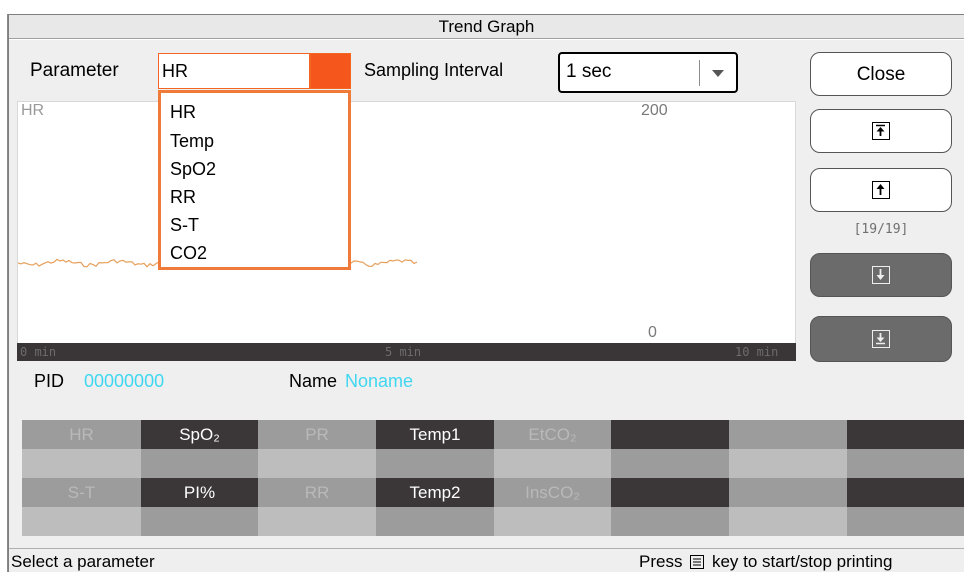 The width and height of the screenshot is (964, 572). I want to click on print-hint: Press key to start/stop printing, so click(765, 562).